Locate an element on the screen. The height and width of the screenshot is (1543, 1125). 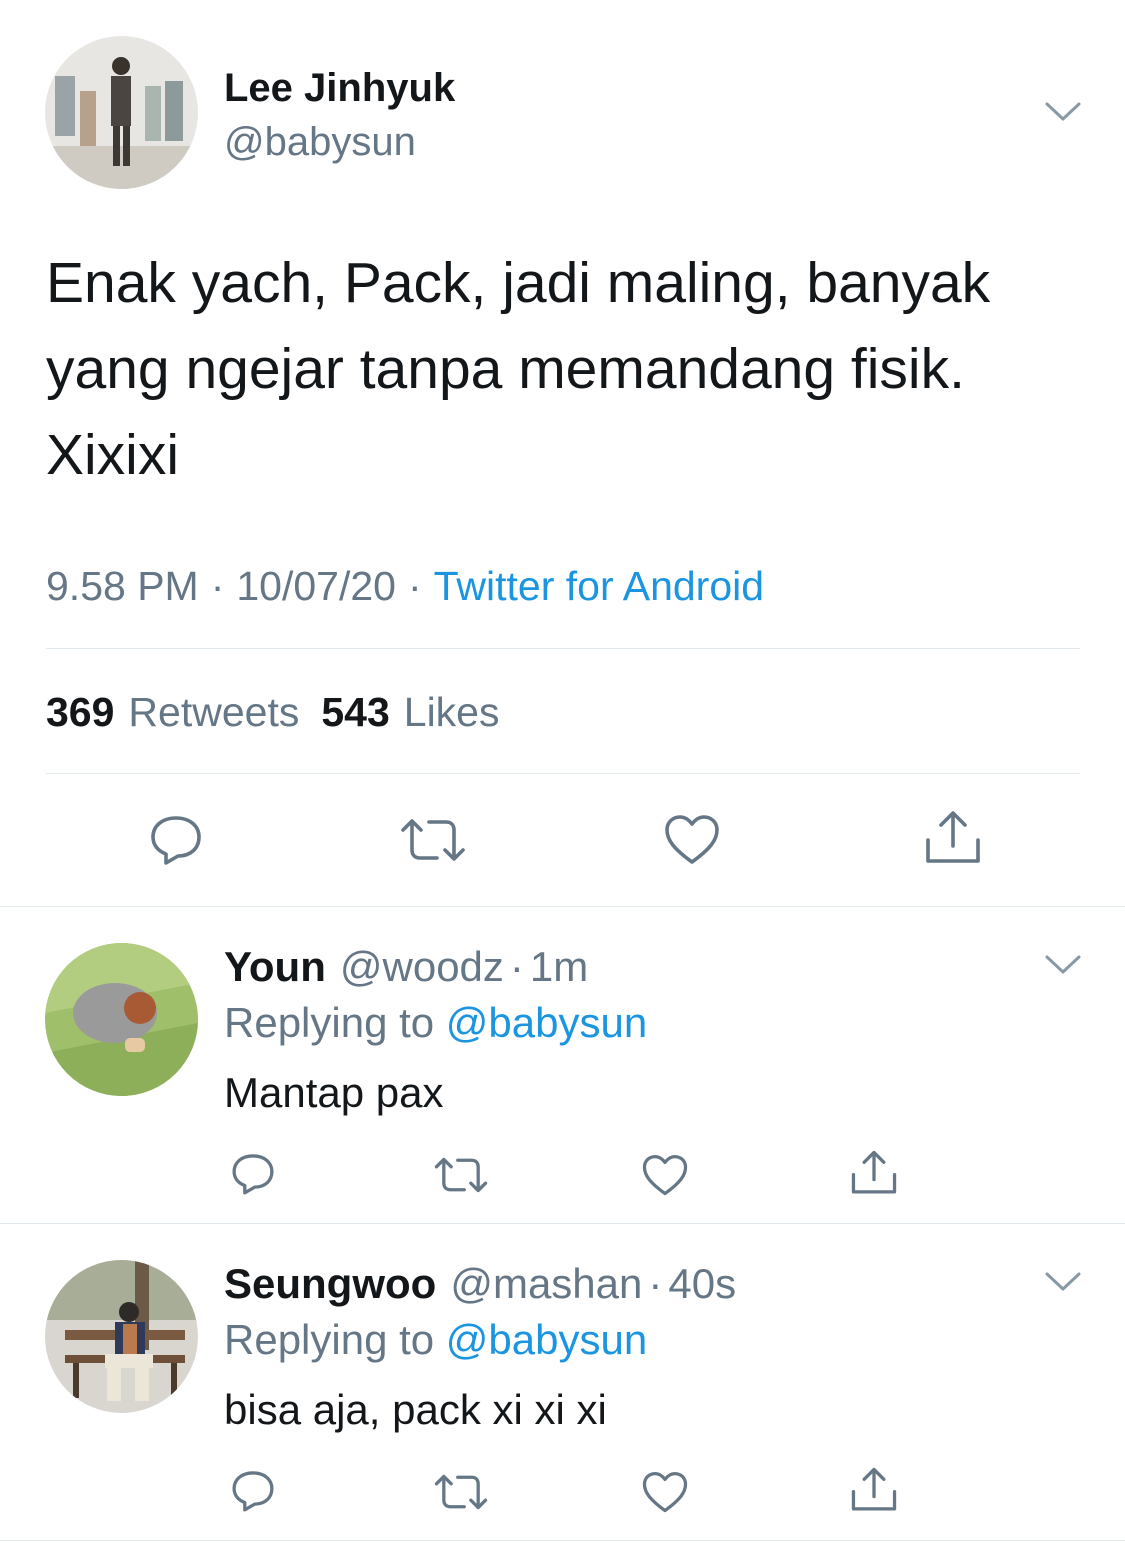
reply-author-name: Youn is located at coordinates (275, 966).